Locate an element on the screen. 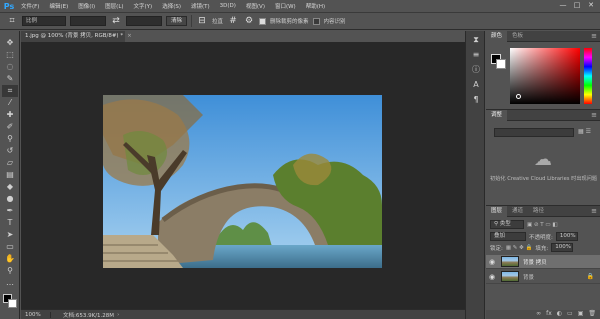  paragraph-panel-icon: ¶ is located at coordinates (476, 99).